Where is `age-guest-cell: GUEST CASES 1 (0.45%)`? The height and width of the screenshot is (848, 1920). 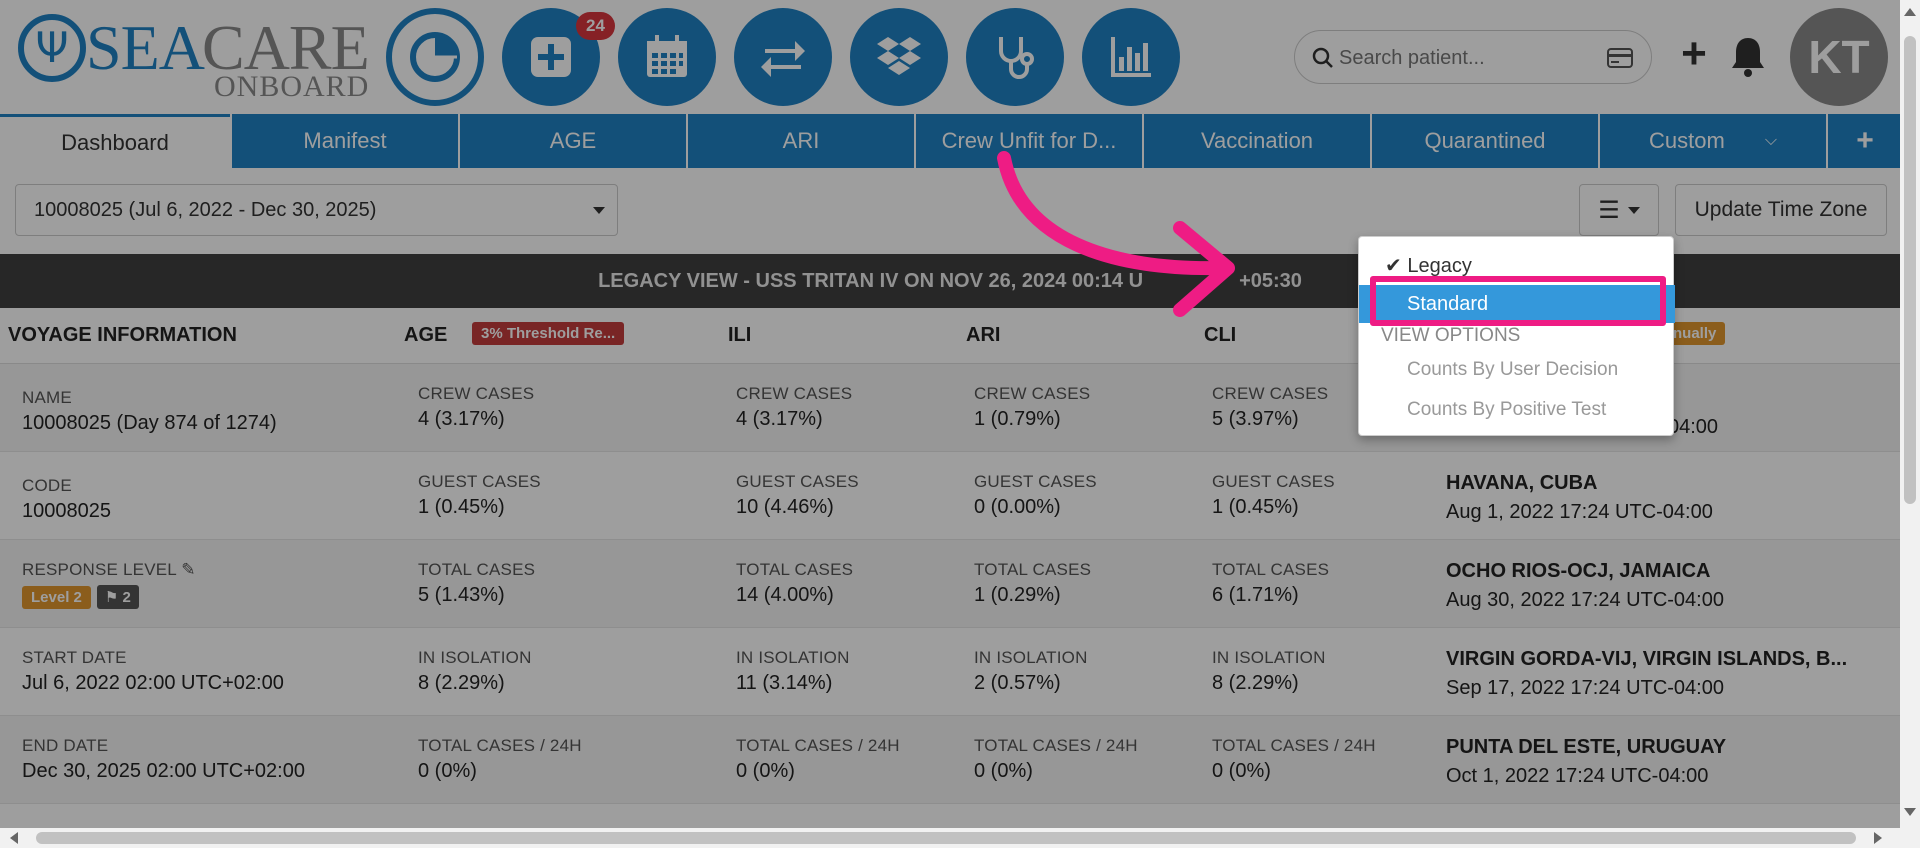 age-guest-cell: GUEST CASES 1 (0.45%) is located at coordinates (479, 495).